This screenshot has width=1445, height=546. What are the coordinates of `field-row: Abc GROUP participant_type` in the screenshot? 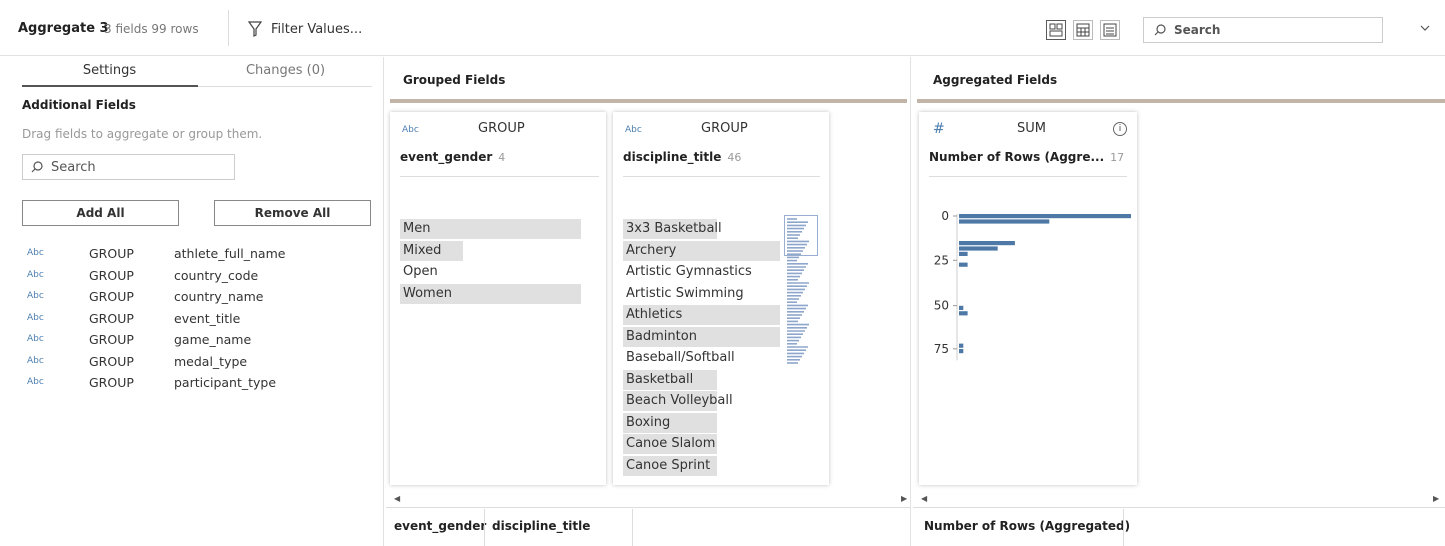 It's located at (192, 384).